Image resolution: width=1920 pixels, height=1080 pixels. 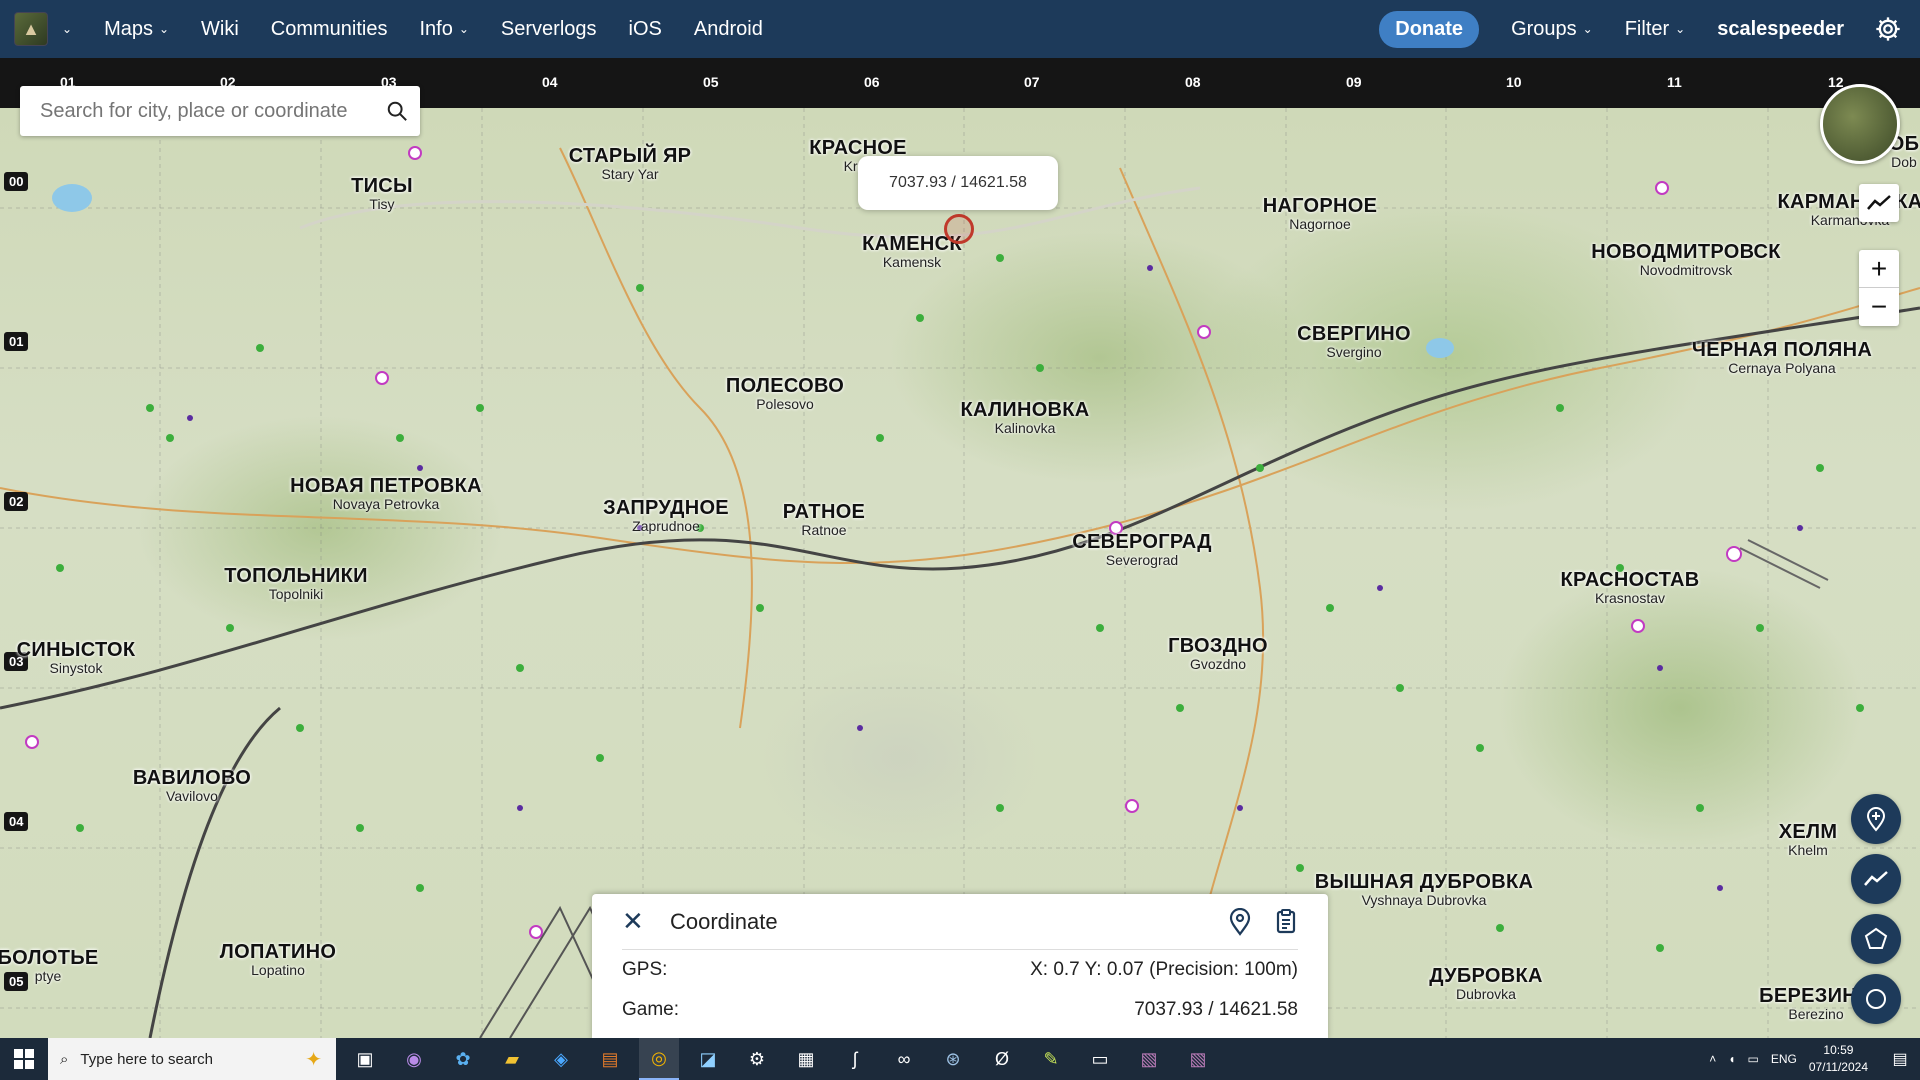 I want to click on zoom-out-button: −, so click(x=1879, y=307).